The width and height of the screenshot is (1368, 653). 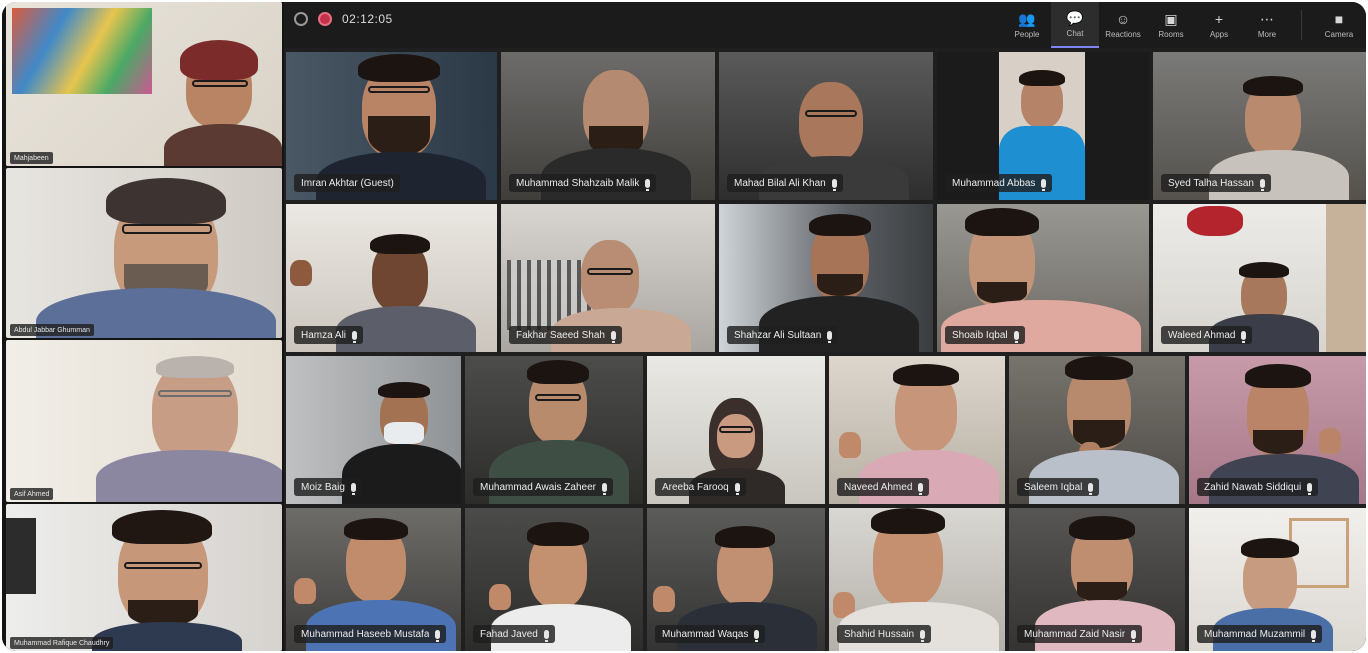 I want to click on participant-tile: Hamza Ali, so click(x=391, y=278).